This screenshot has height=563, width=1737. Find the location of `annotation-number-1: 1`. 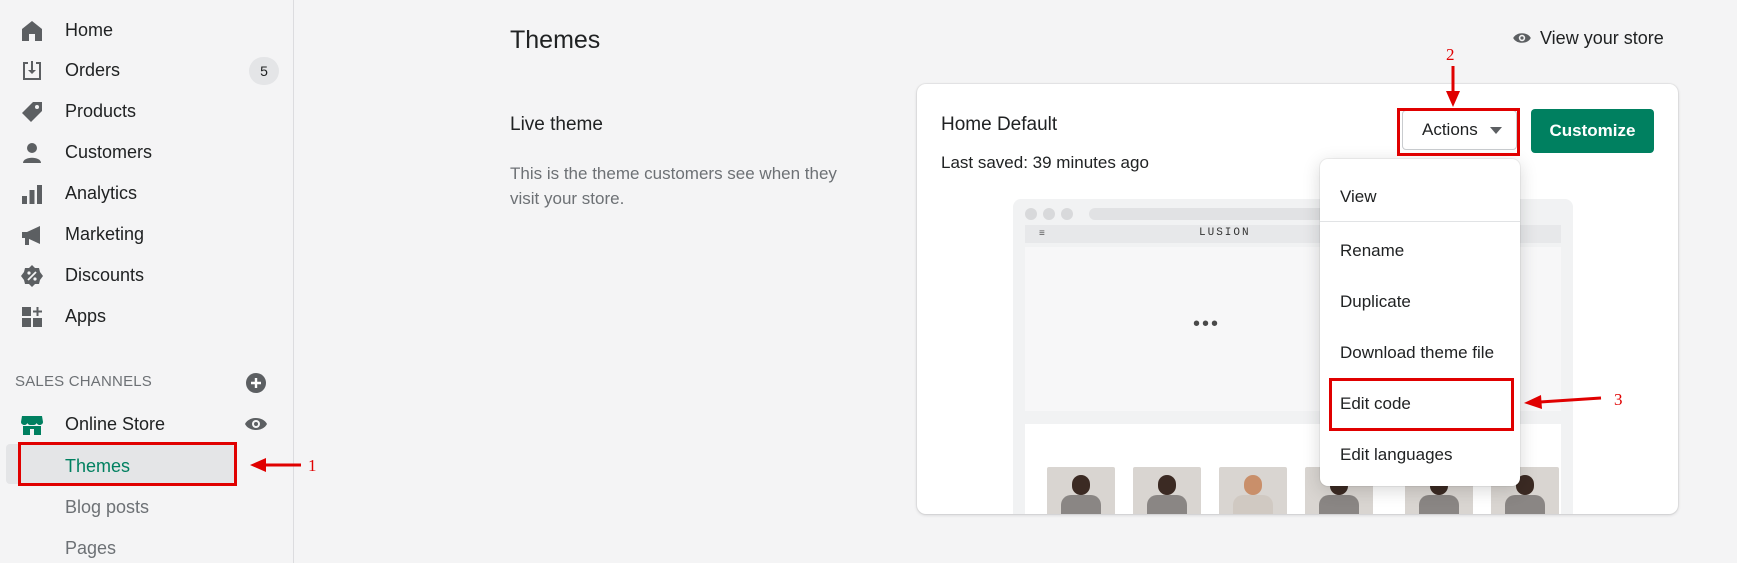

annotation-number-1: 1 is located at coordinates (312, 465).